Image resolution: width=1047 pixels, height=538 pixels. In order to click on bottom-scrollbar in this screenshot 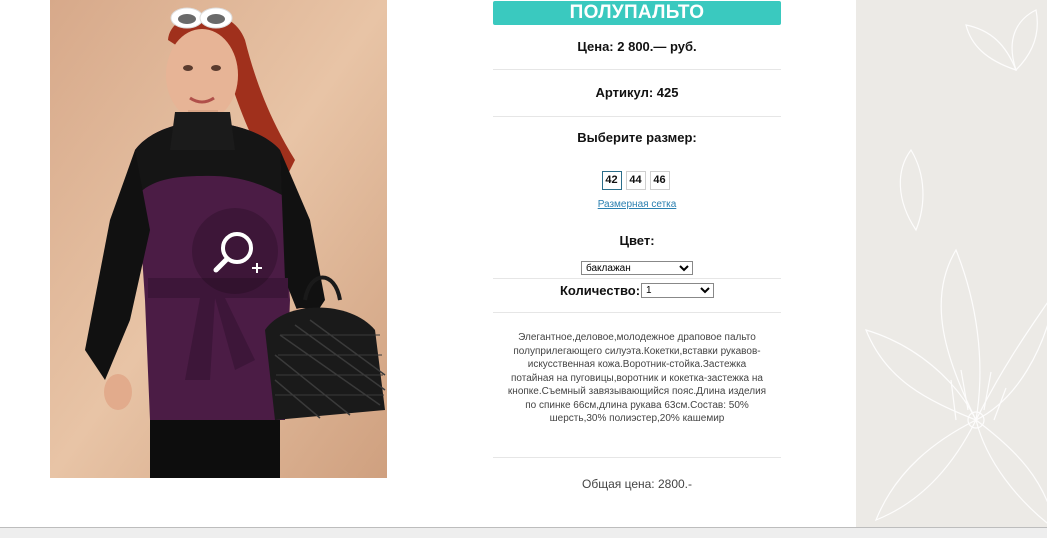, I will do `click(523, 532)`.